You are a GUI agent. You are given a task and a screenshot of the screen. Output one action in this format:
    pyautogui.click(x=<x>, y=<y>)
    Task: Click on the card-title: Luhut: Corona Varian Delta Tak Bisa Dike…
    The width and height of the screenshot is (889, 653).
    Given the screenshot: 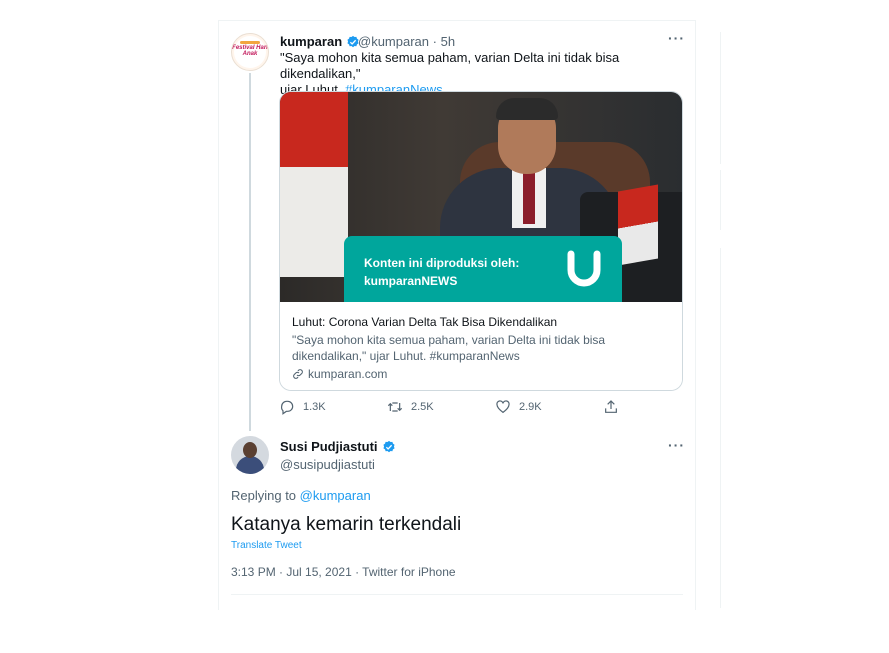 What is the action you would take?
    pyautogui.click(x=425, y=322)
    